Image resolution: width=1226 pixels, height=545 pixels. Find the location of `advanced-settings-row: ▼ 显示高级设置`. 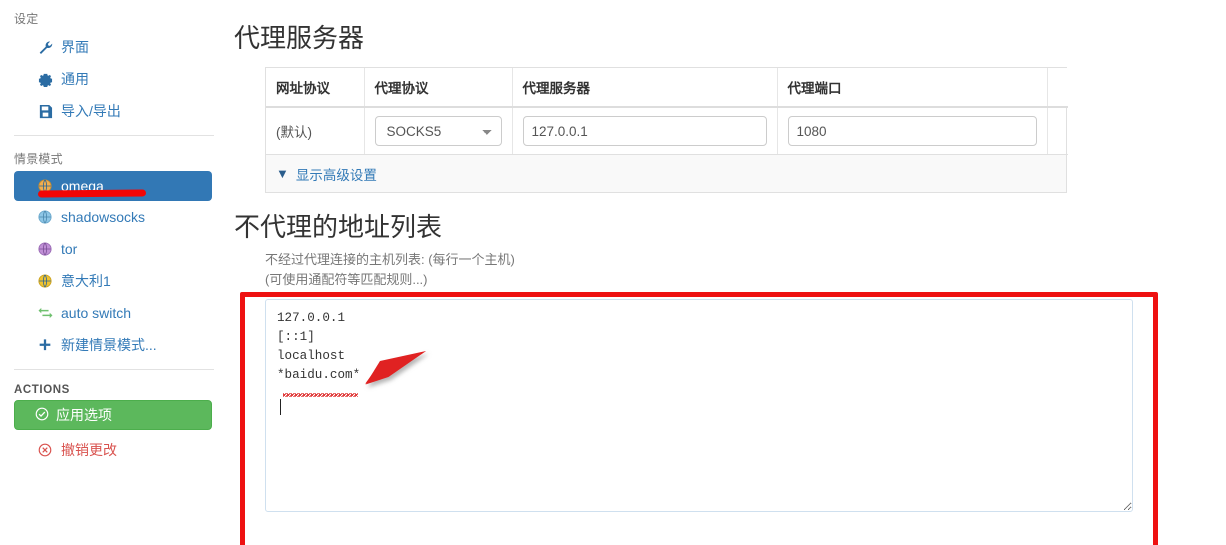

advanced-settings-row: ▼ 显示高级设置 is located at coordinates (666, 174).